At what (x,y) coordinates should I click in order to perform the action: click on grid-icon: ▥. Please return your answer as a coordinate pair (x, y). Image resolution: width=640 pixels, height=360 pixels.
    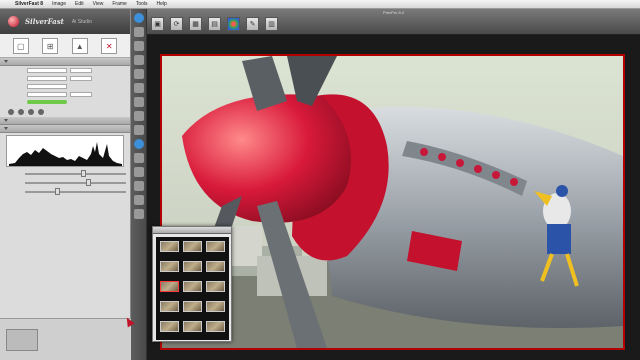
    Looking at the image, I should click on (271, 24).